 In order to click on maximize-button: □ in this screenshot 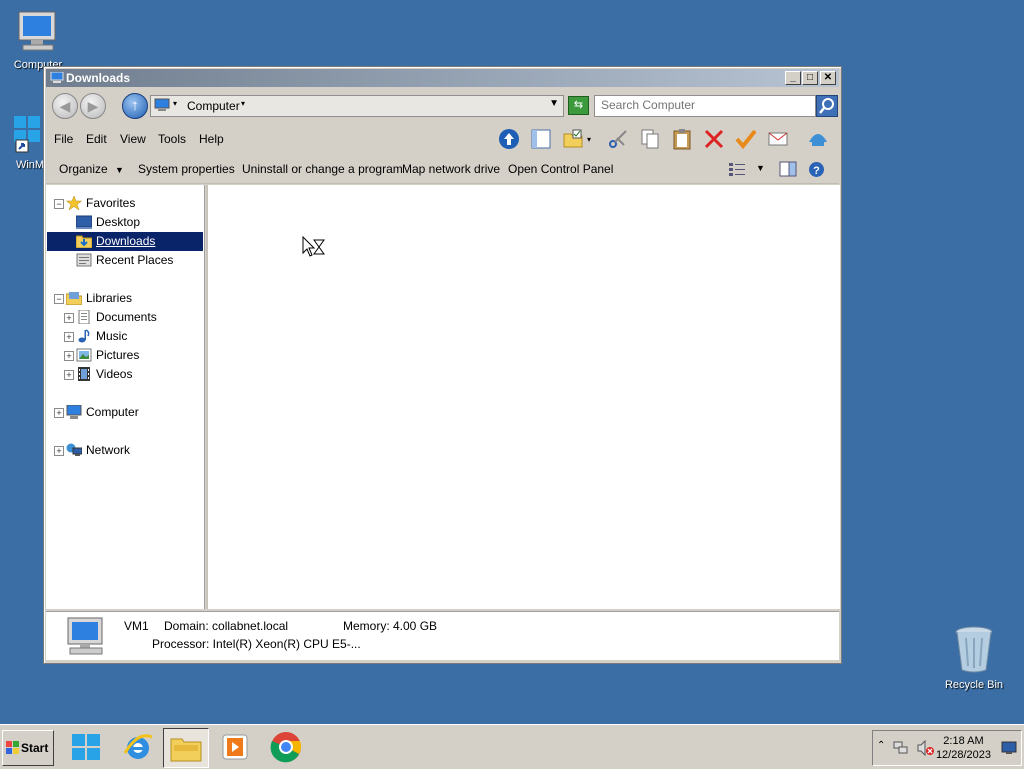, I will do `click(810, 78)`.